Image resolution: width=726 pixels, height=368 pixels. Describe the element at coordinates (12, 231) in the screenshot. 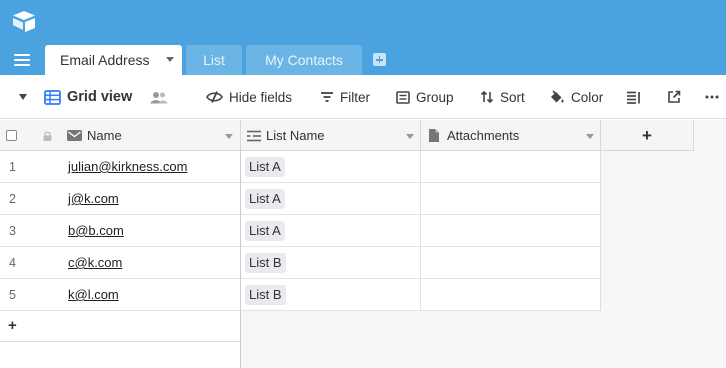

I see `row-number: 3` at that location.